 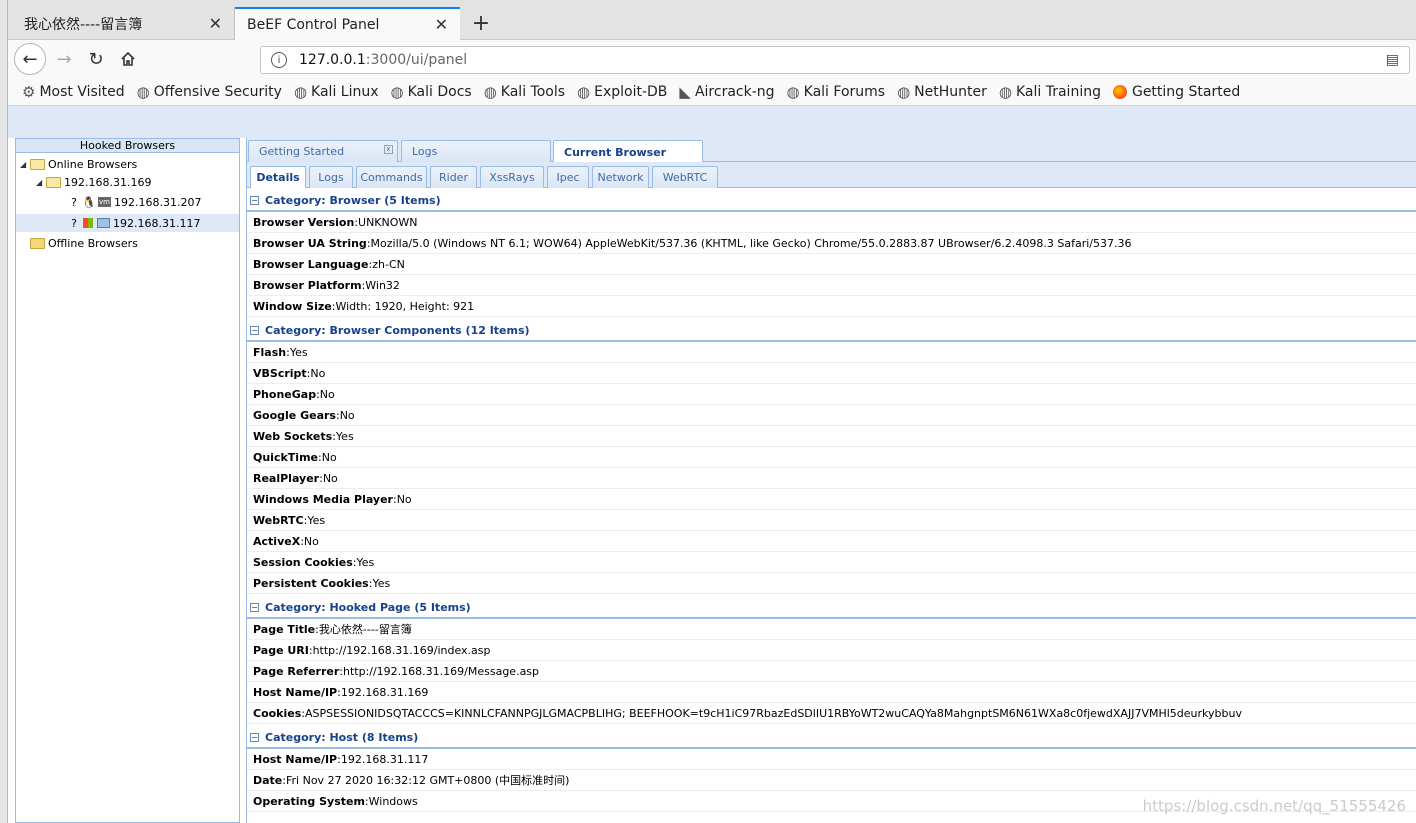 I want to click on bookmark-item: ◍ Kali Training, so click(x=1050, y=92).